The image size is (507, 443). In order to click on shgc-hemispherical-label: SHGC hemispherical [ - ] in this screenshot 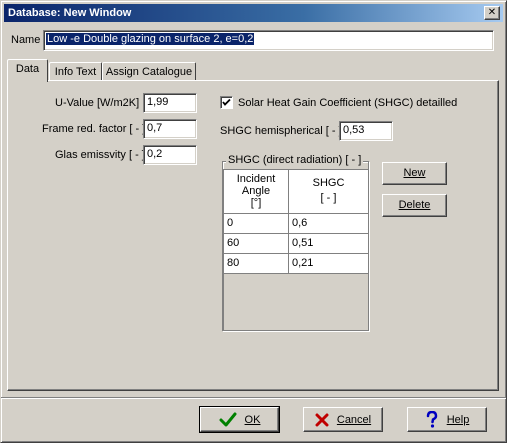, I will do `click(281, 131)`.